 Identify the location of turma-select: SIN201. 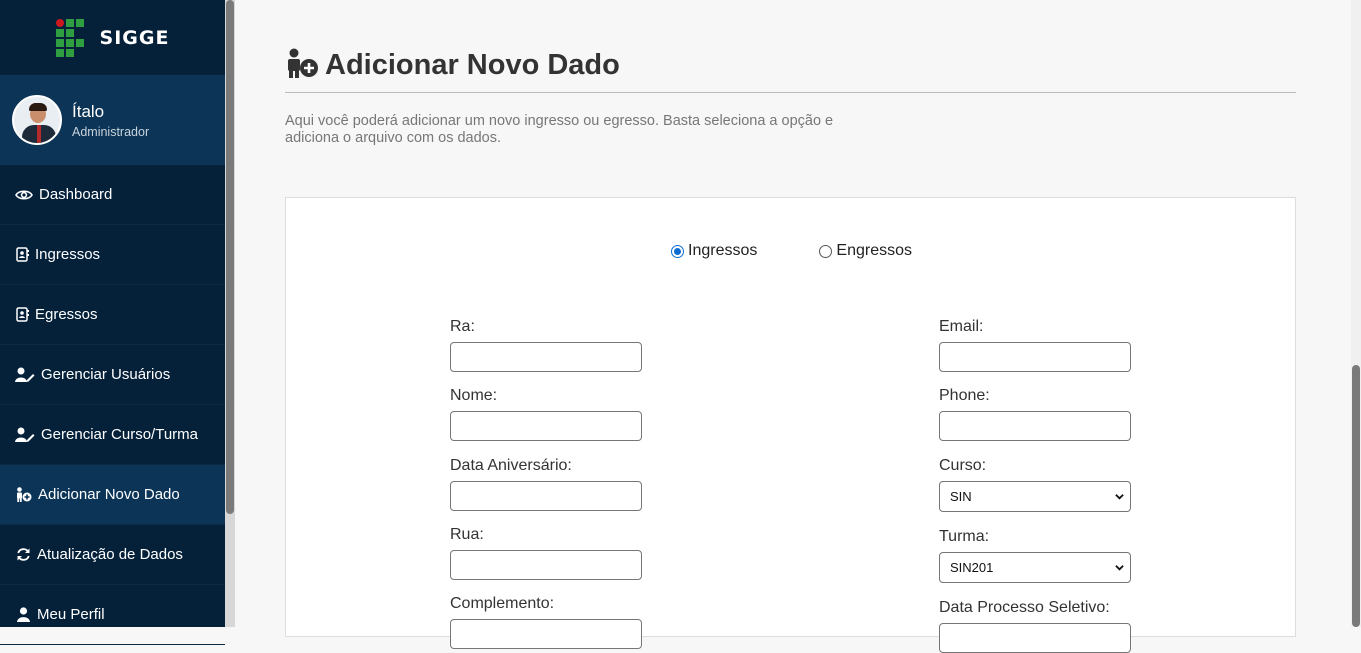
(1035, 567).